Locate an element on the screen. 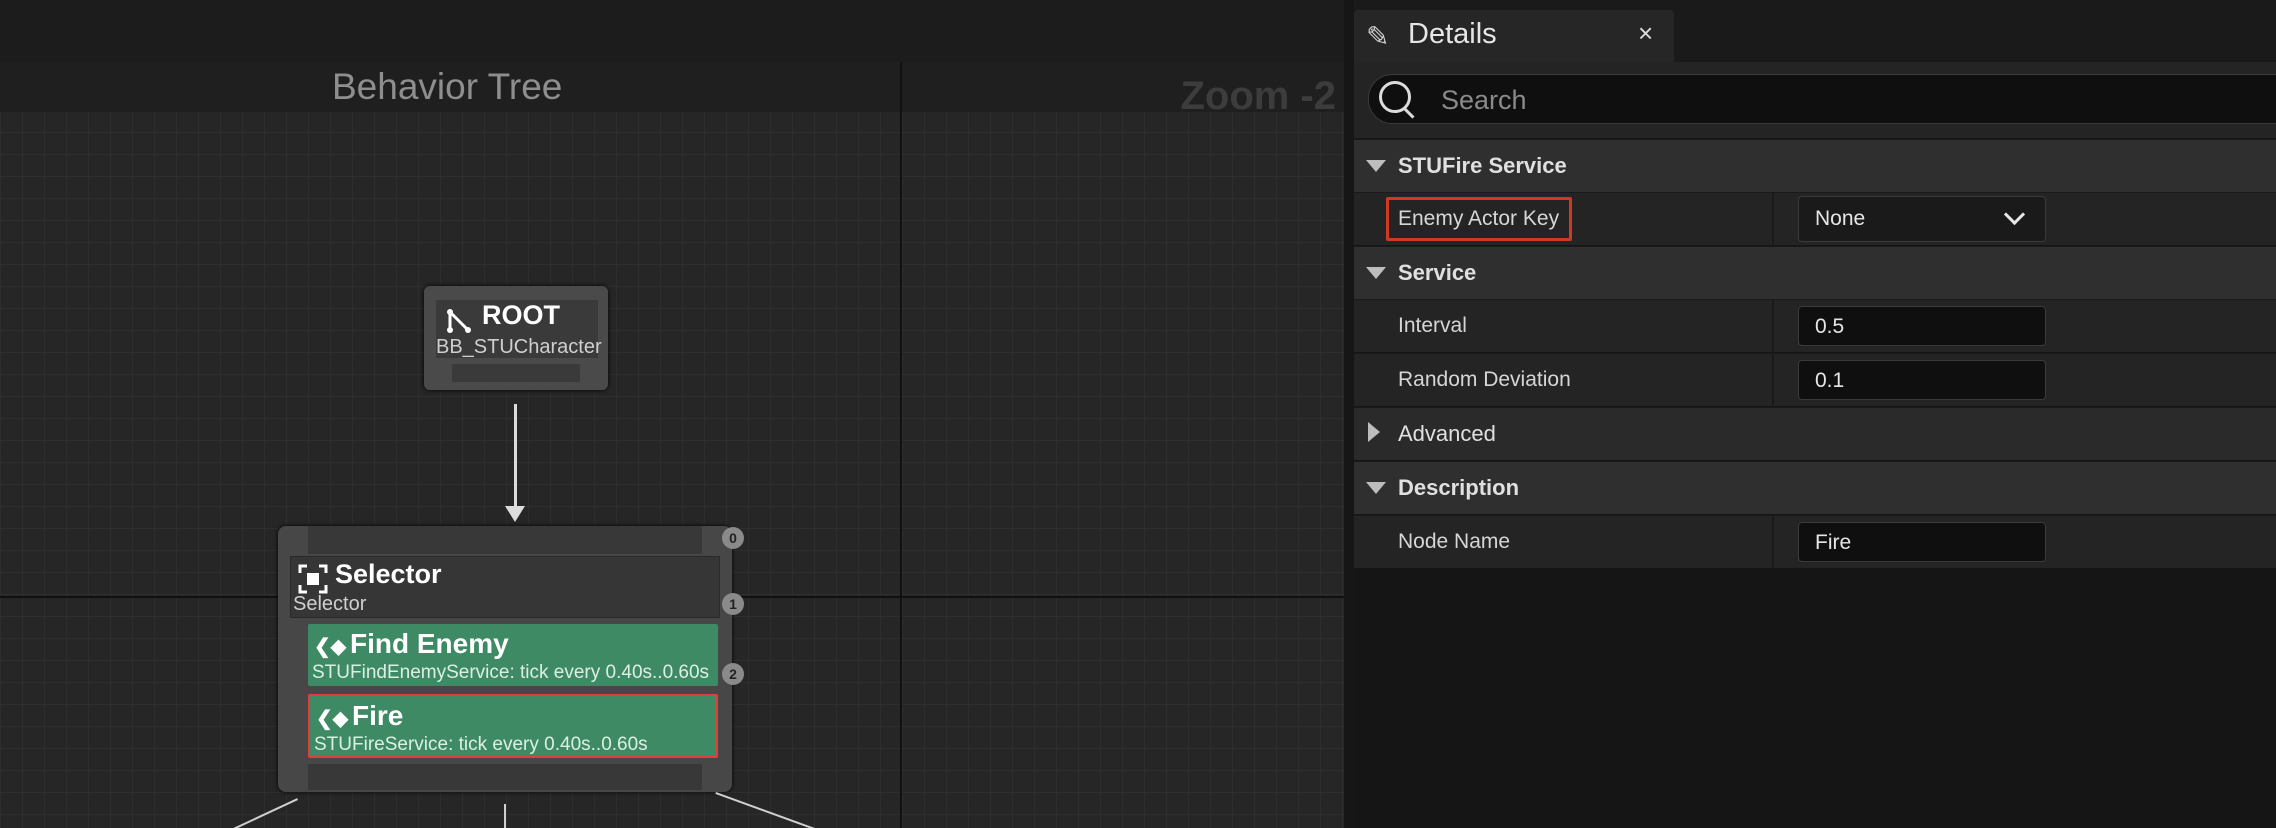  section-description: Description is located at coordinates (1815, 487).